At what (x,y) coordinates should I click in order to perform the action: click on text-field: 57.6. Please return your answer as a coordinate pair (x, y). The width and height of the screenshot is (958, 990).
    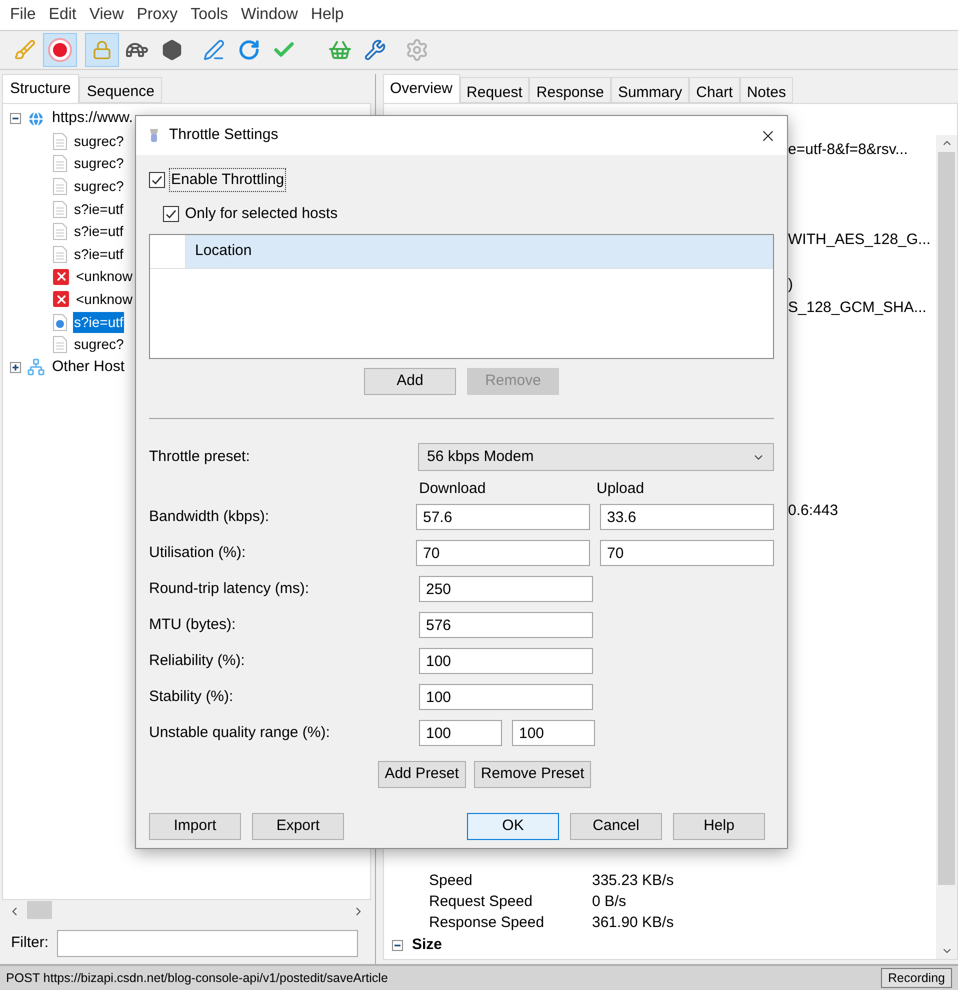
    Looking at the image, I should click on (503, 517).